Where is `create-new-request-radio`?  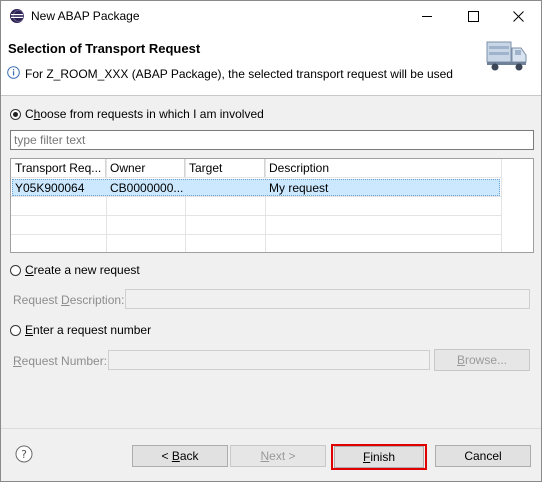
create-new-request-radio is located at coordinates (15, 270).